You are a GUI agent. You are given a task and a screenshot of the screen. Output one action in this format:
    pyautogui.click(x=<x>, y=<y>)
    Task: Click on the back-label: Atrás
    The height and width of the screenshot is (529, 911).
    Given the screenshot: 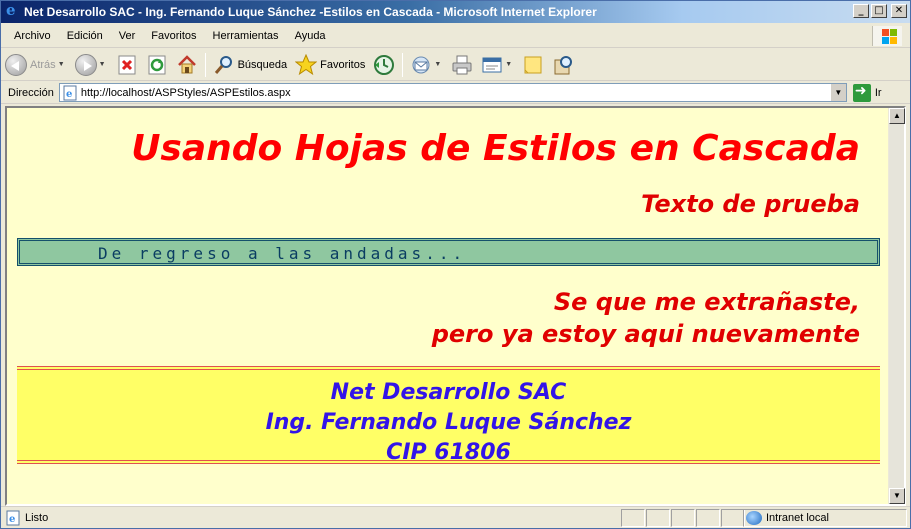 What is the action you would take?
    pyautogui.click(x=43, y=64)
    